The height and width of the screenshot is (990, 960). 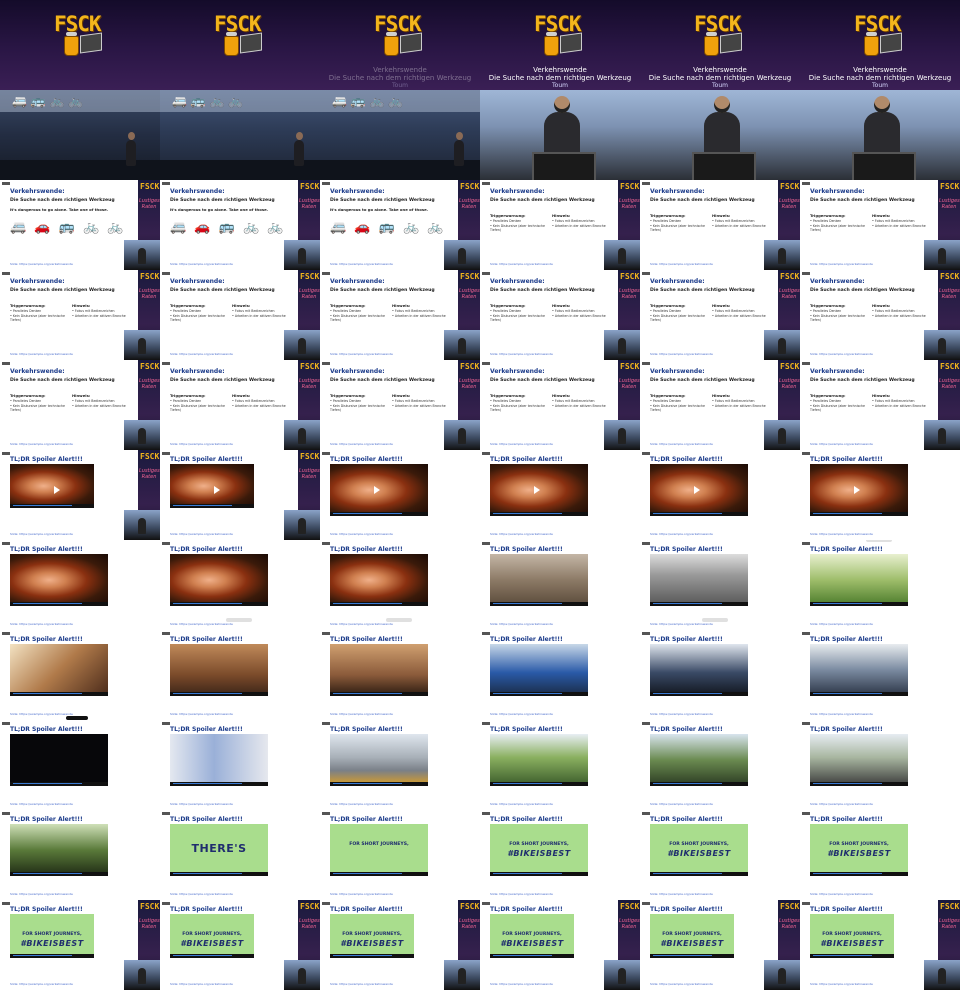 I want to click on video-thumbnail: FSCK, so click(x=80, y=45).